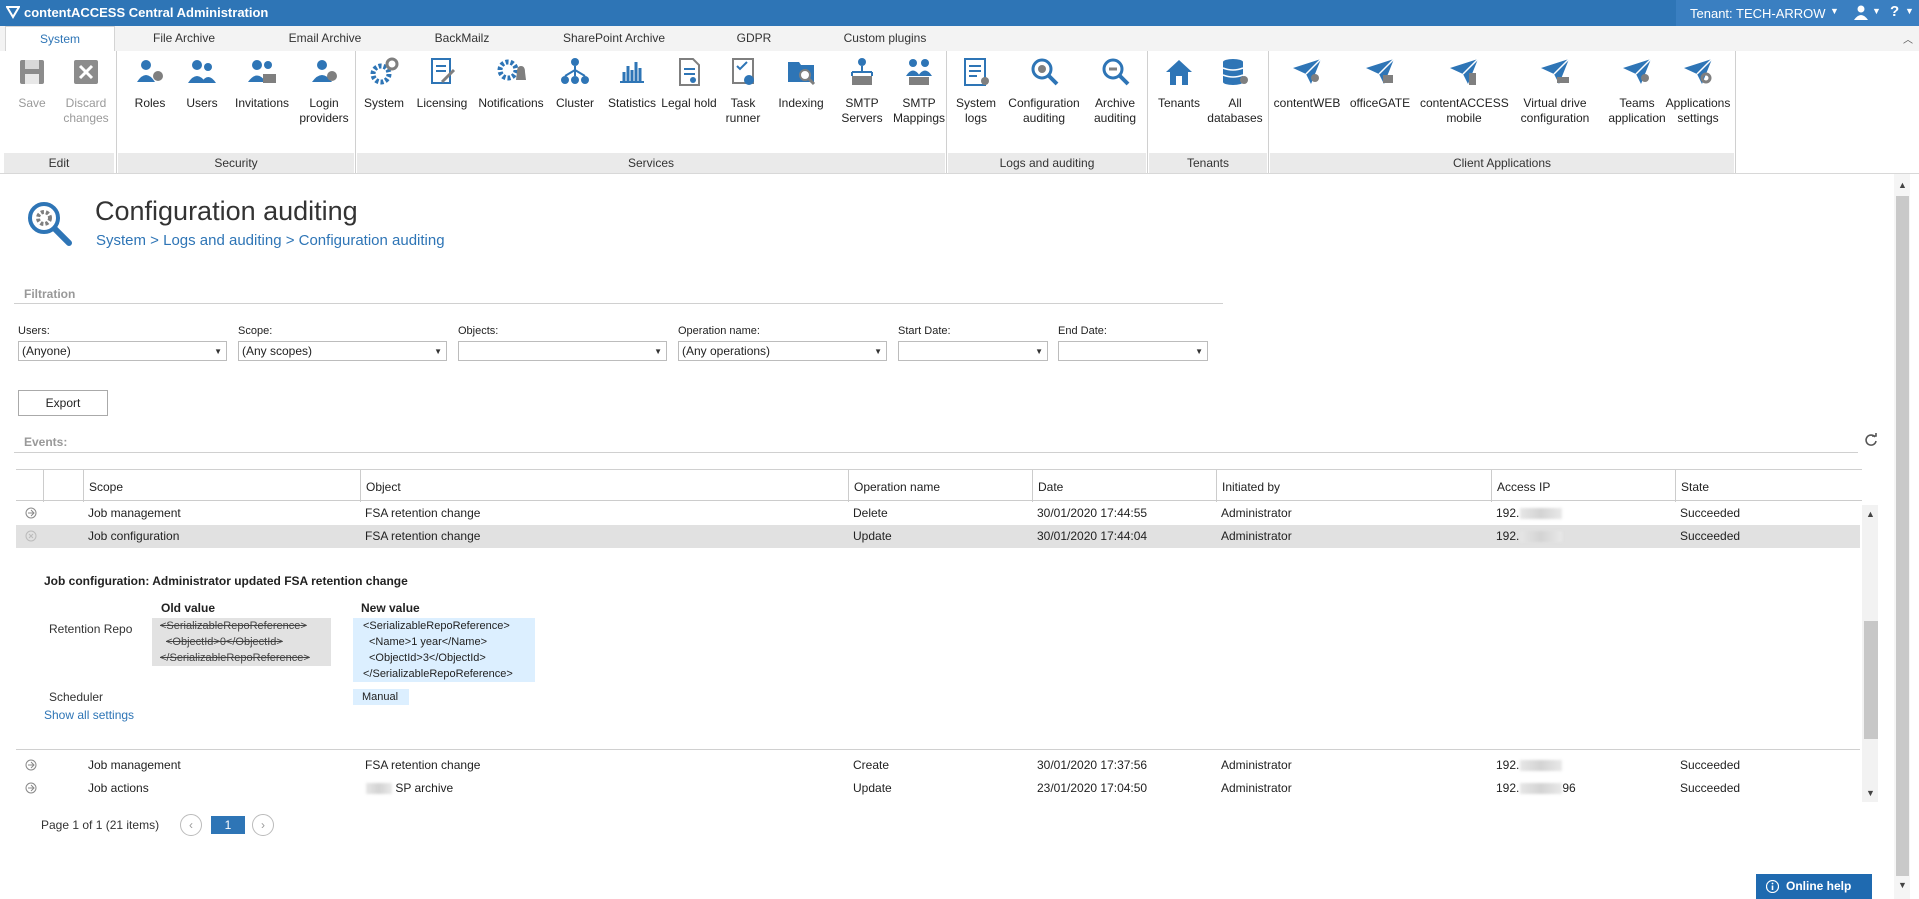  What do you see at coordinates (325, 38) in the screenshot?
I see `tab-email-archive: Email Archive` at bounding box center [325, 38].